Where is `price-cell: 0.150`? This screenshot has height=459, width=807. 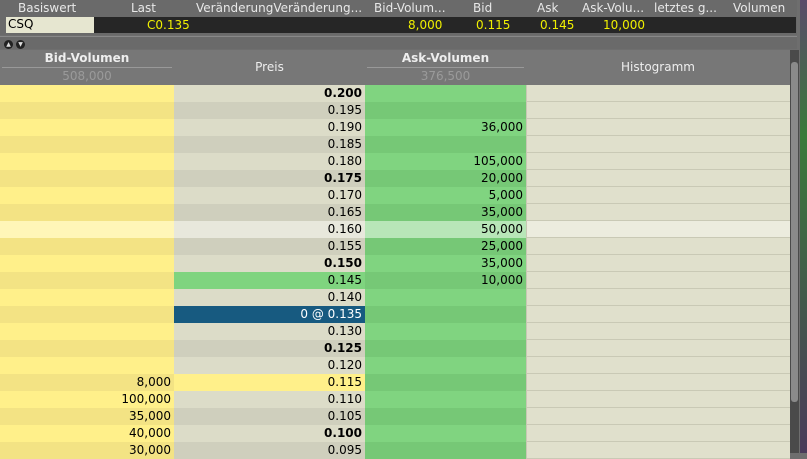 price-cell: 0.150 is located at coordinates (269, 263).